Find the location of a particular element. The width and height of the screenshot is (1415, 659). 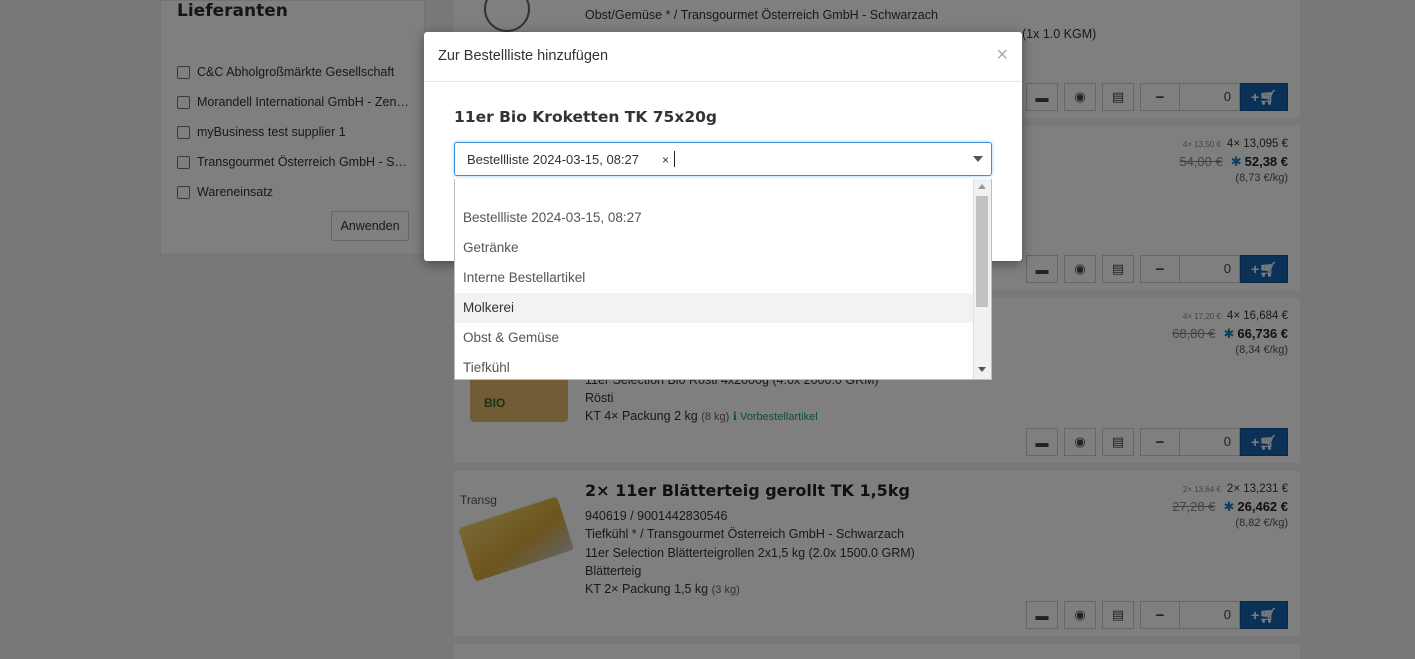

modal-title: Zur Bestellliste hinzufügen is located at coordinates (523, 56).